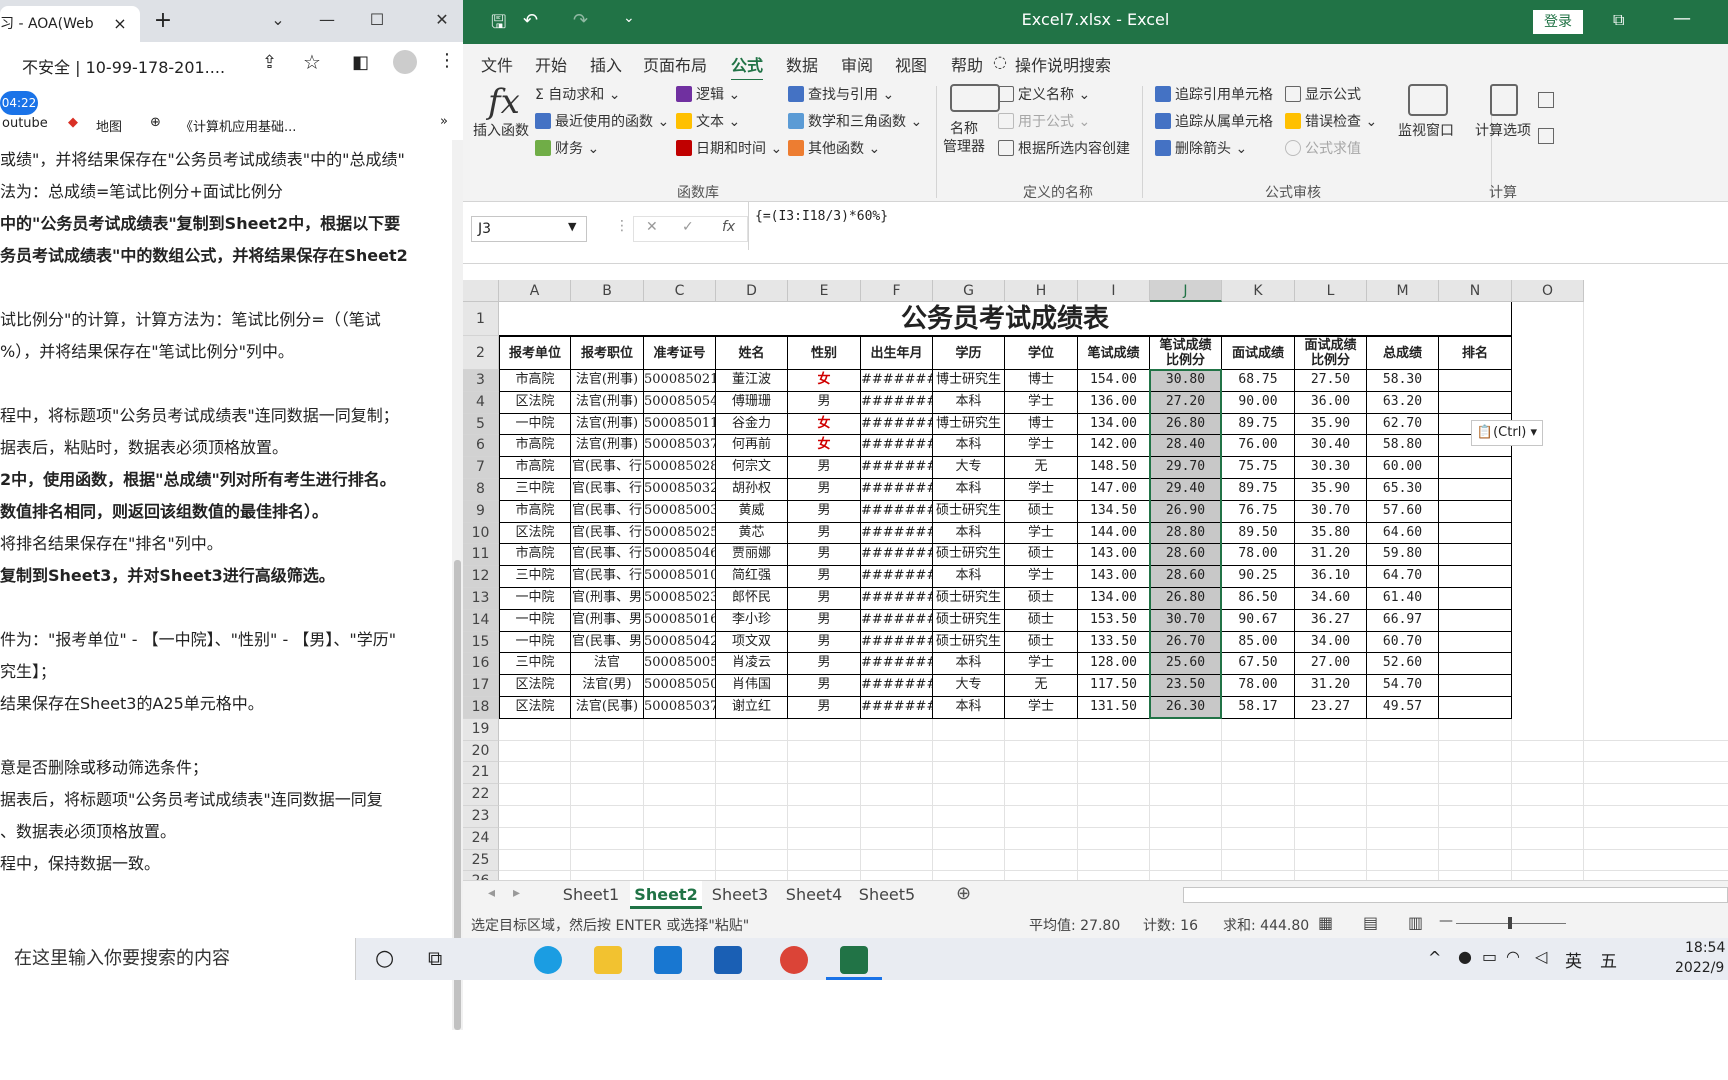 The height and width of the screenshot is (1080, 1728). Describe the element at coordinates (1465, 956) in the screenshot. I see `mic-icon: ●` at that location.